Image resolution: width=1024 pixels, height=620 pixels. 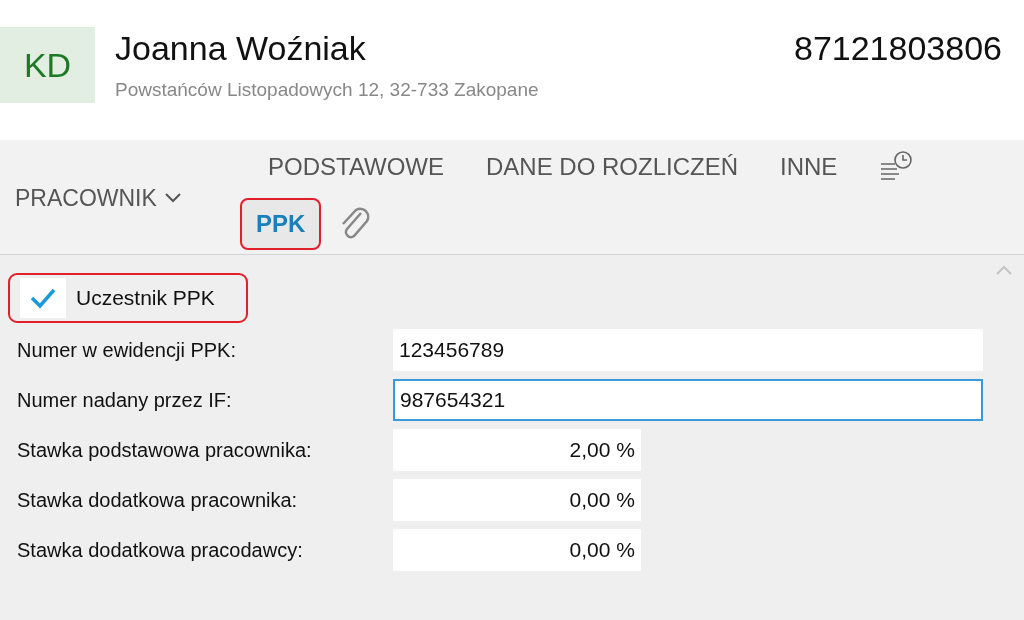 I want to click on id-number: 87121803806, so click(x=898, y=48).